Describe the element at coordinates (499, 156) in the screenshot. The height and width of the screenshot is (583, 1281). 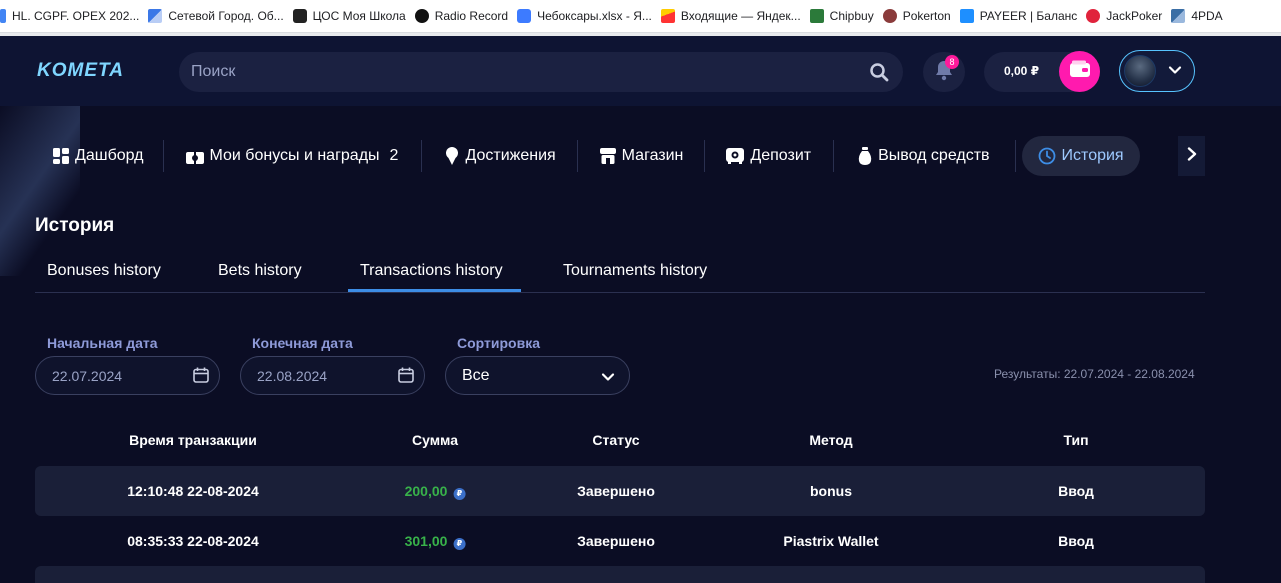
I see `nav-item-achievements: Достижения` at that location.